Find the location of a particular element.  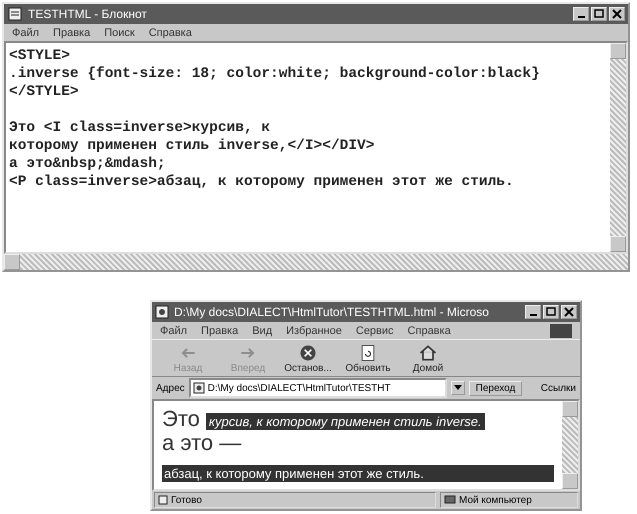

dropdown-button is located at coordinates (457, 388).